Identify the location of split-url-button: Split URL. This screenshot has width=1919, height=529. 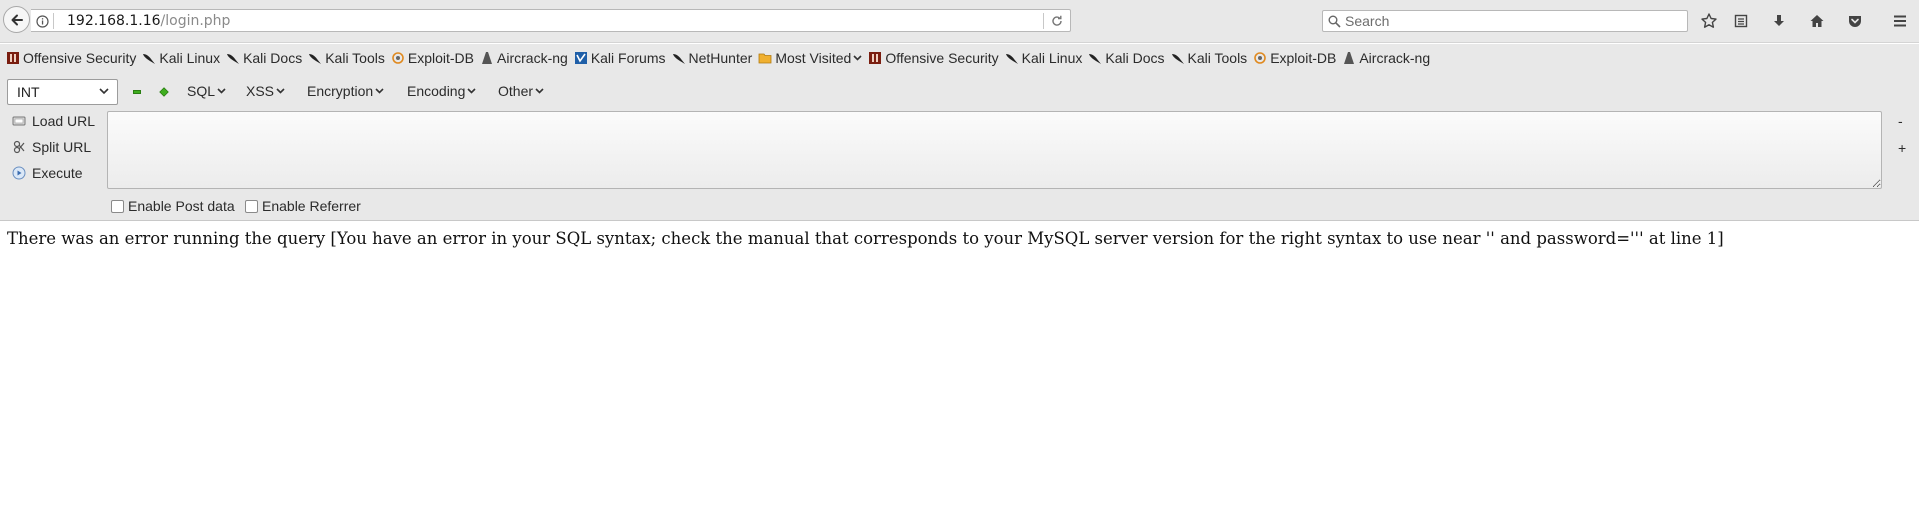
(51, 147).